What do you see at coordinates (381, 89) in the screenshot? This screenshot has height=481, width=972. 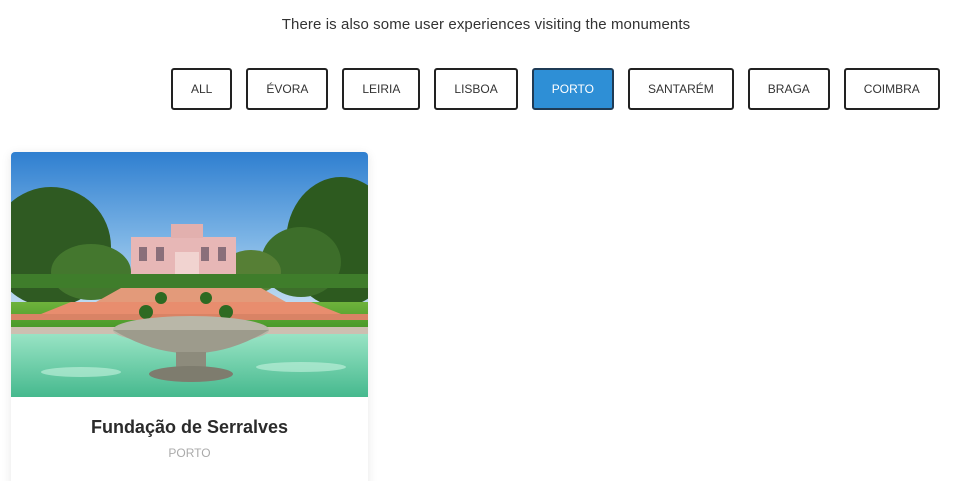 I see `filter-leiria-button: LEIRIA` at bounding box center [381, 89].